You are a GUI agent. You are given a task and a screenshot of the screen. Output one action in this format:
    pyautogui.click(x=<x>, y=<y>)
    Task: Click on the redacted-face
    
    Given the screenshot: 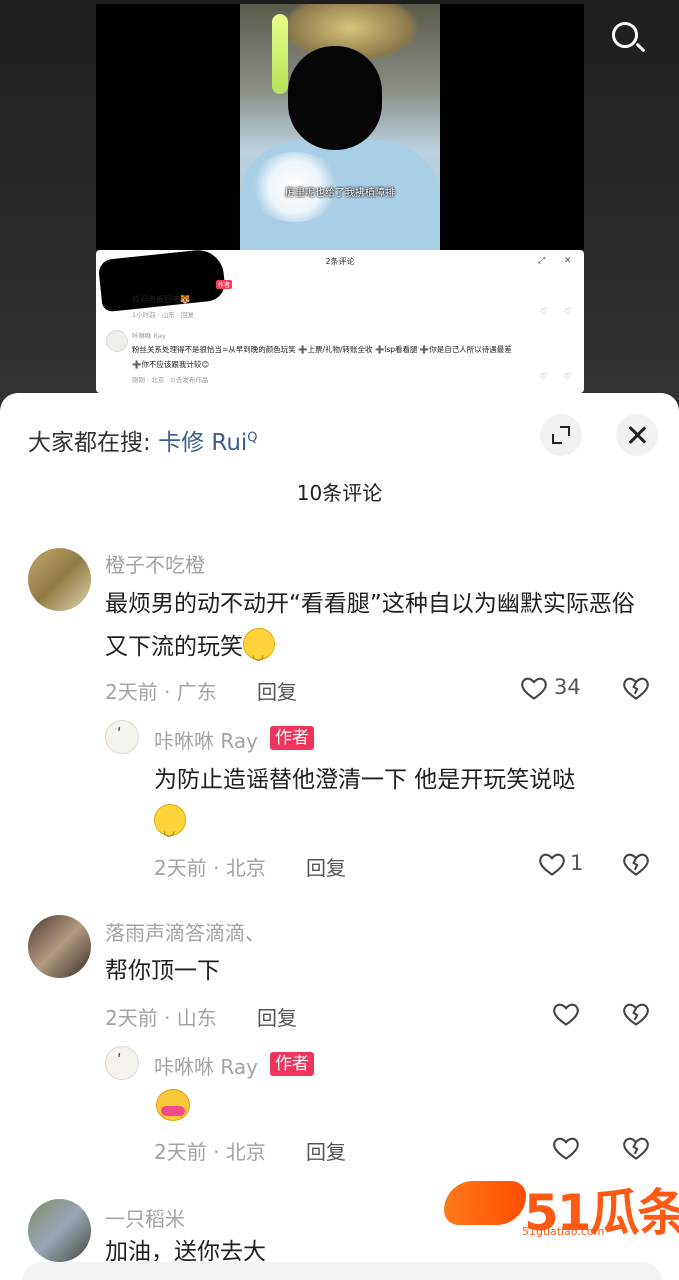 What is the action you would take?
    pyautogui.click(x=335, y=98)
    